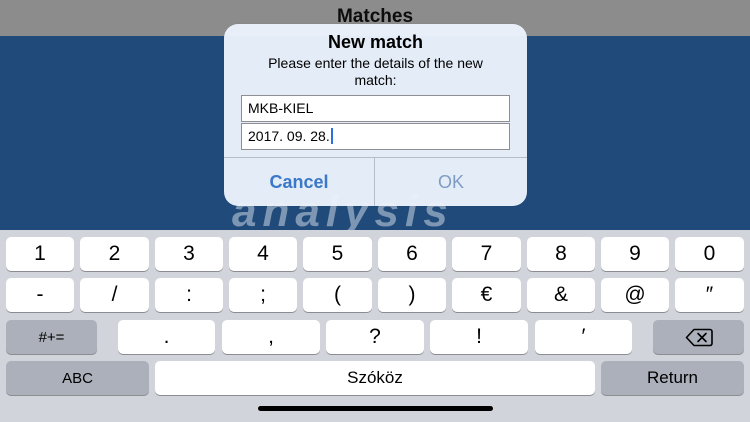 This screenshot has height=422, width=750. I want to click on dialog-title: New match, so click(375, 42).